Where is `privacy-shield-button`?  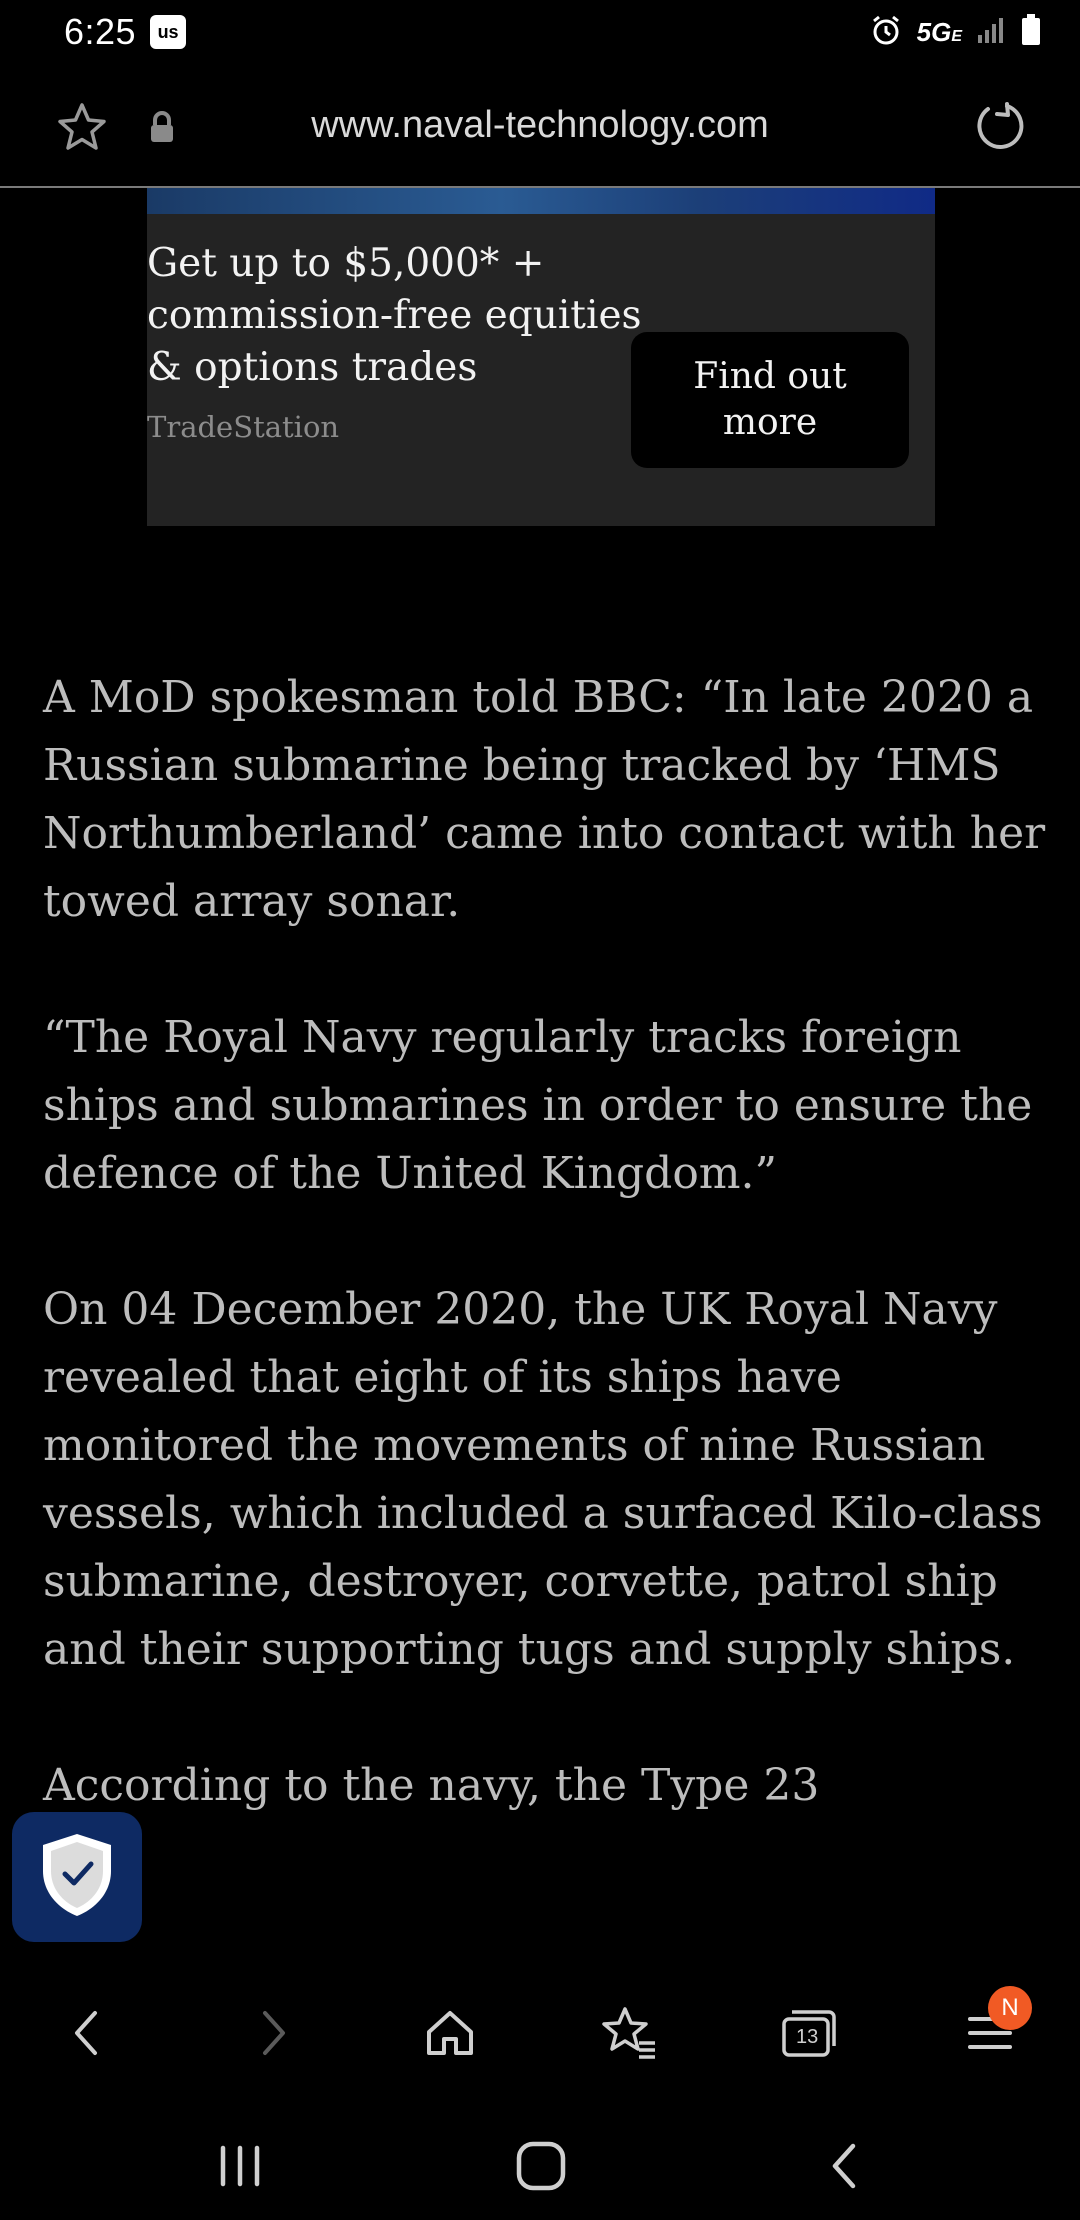 privacy-shield-button is located at coordinates (77, 1877).